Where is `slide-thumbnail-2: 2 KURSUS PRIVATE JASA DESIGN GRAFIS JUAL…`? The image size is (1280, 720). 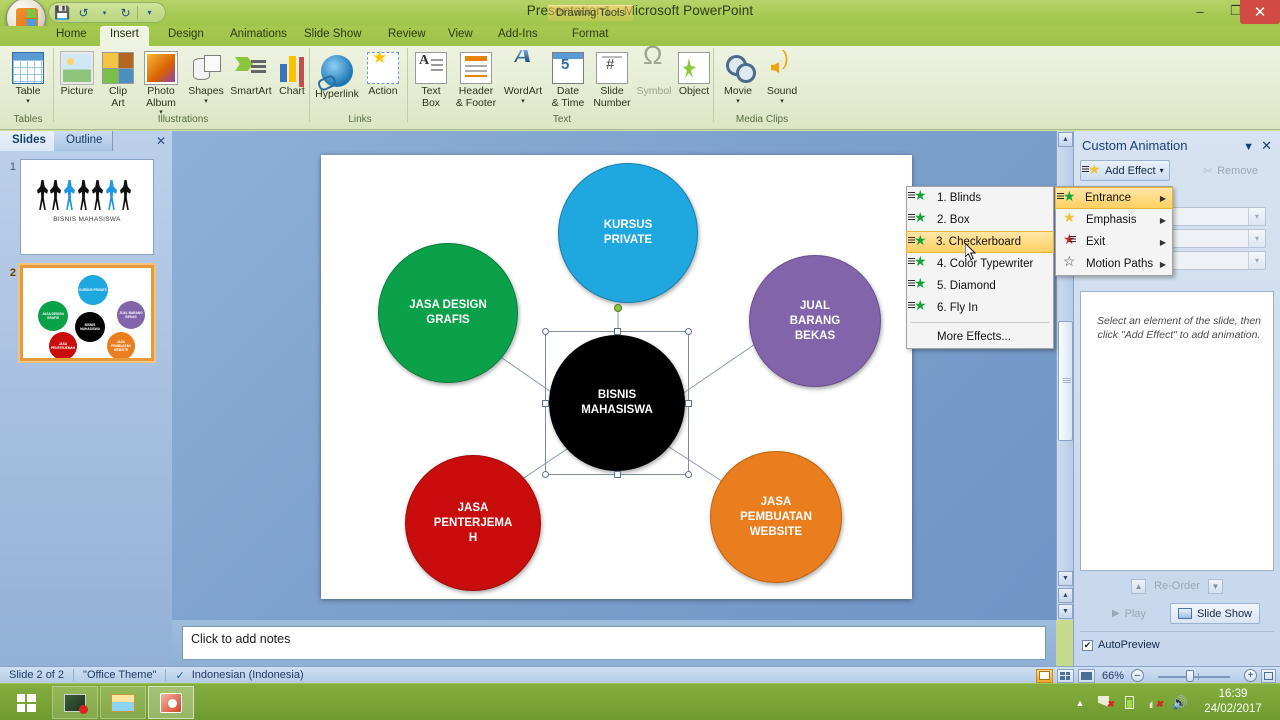 slide-thumbnail-2: 2 KURSUS PRIVATE JASA DESIGN GRAFIS JUAL… is located at coordinates (86, 313).